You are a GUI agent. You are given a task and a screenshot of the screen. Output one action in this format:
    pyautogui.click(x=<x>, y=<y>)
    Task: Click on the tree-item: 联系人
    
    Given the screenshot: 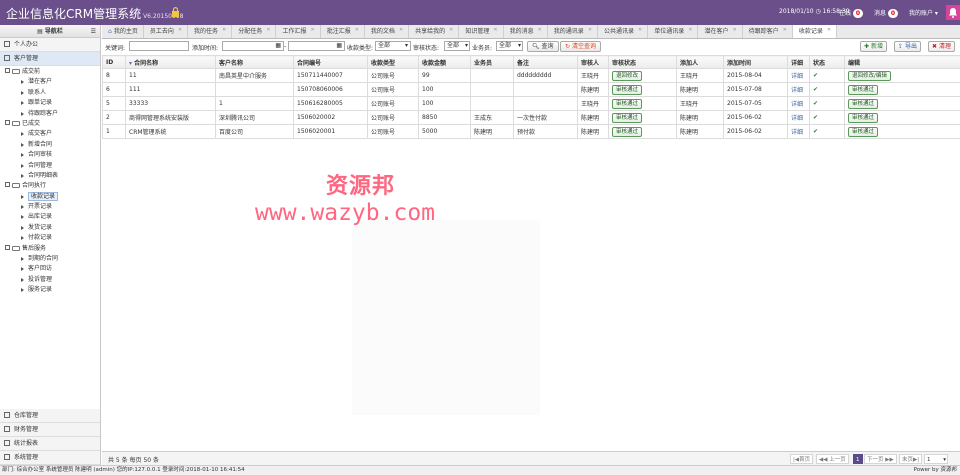 What is the action you would take?
    pyautogui.click(x=50, y=93)
    